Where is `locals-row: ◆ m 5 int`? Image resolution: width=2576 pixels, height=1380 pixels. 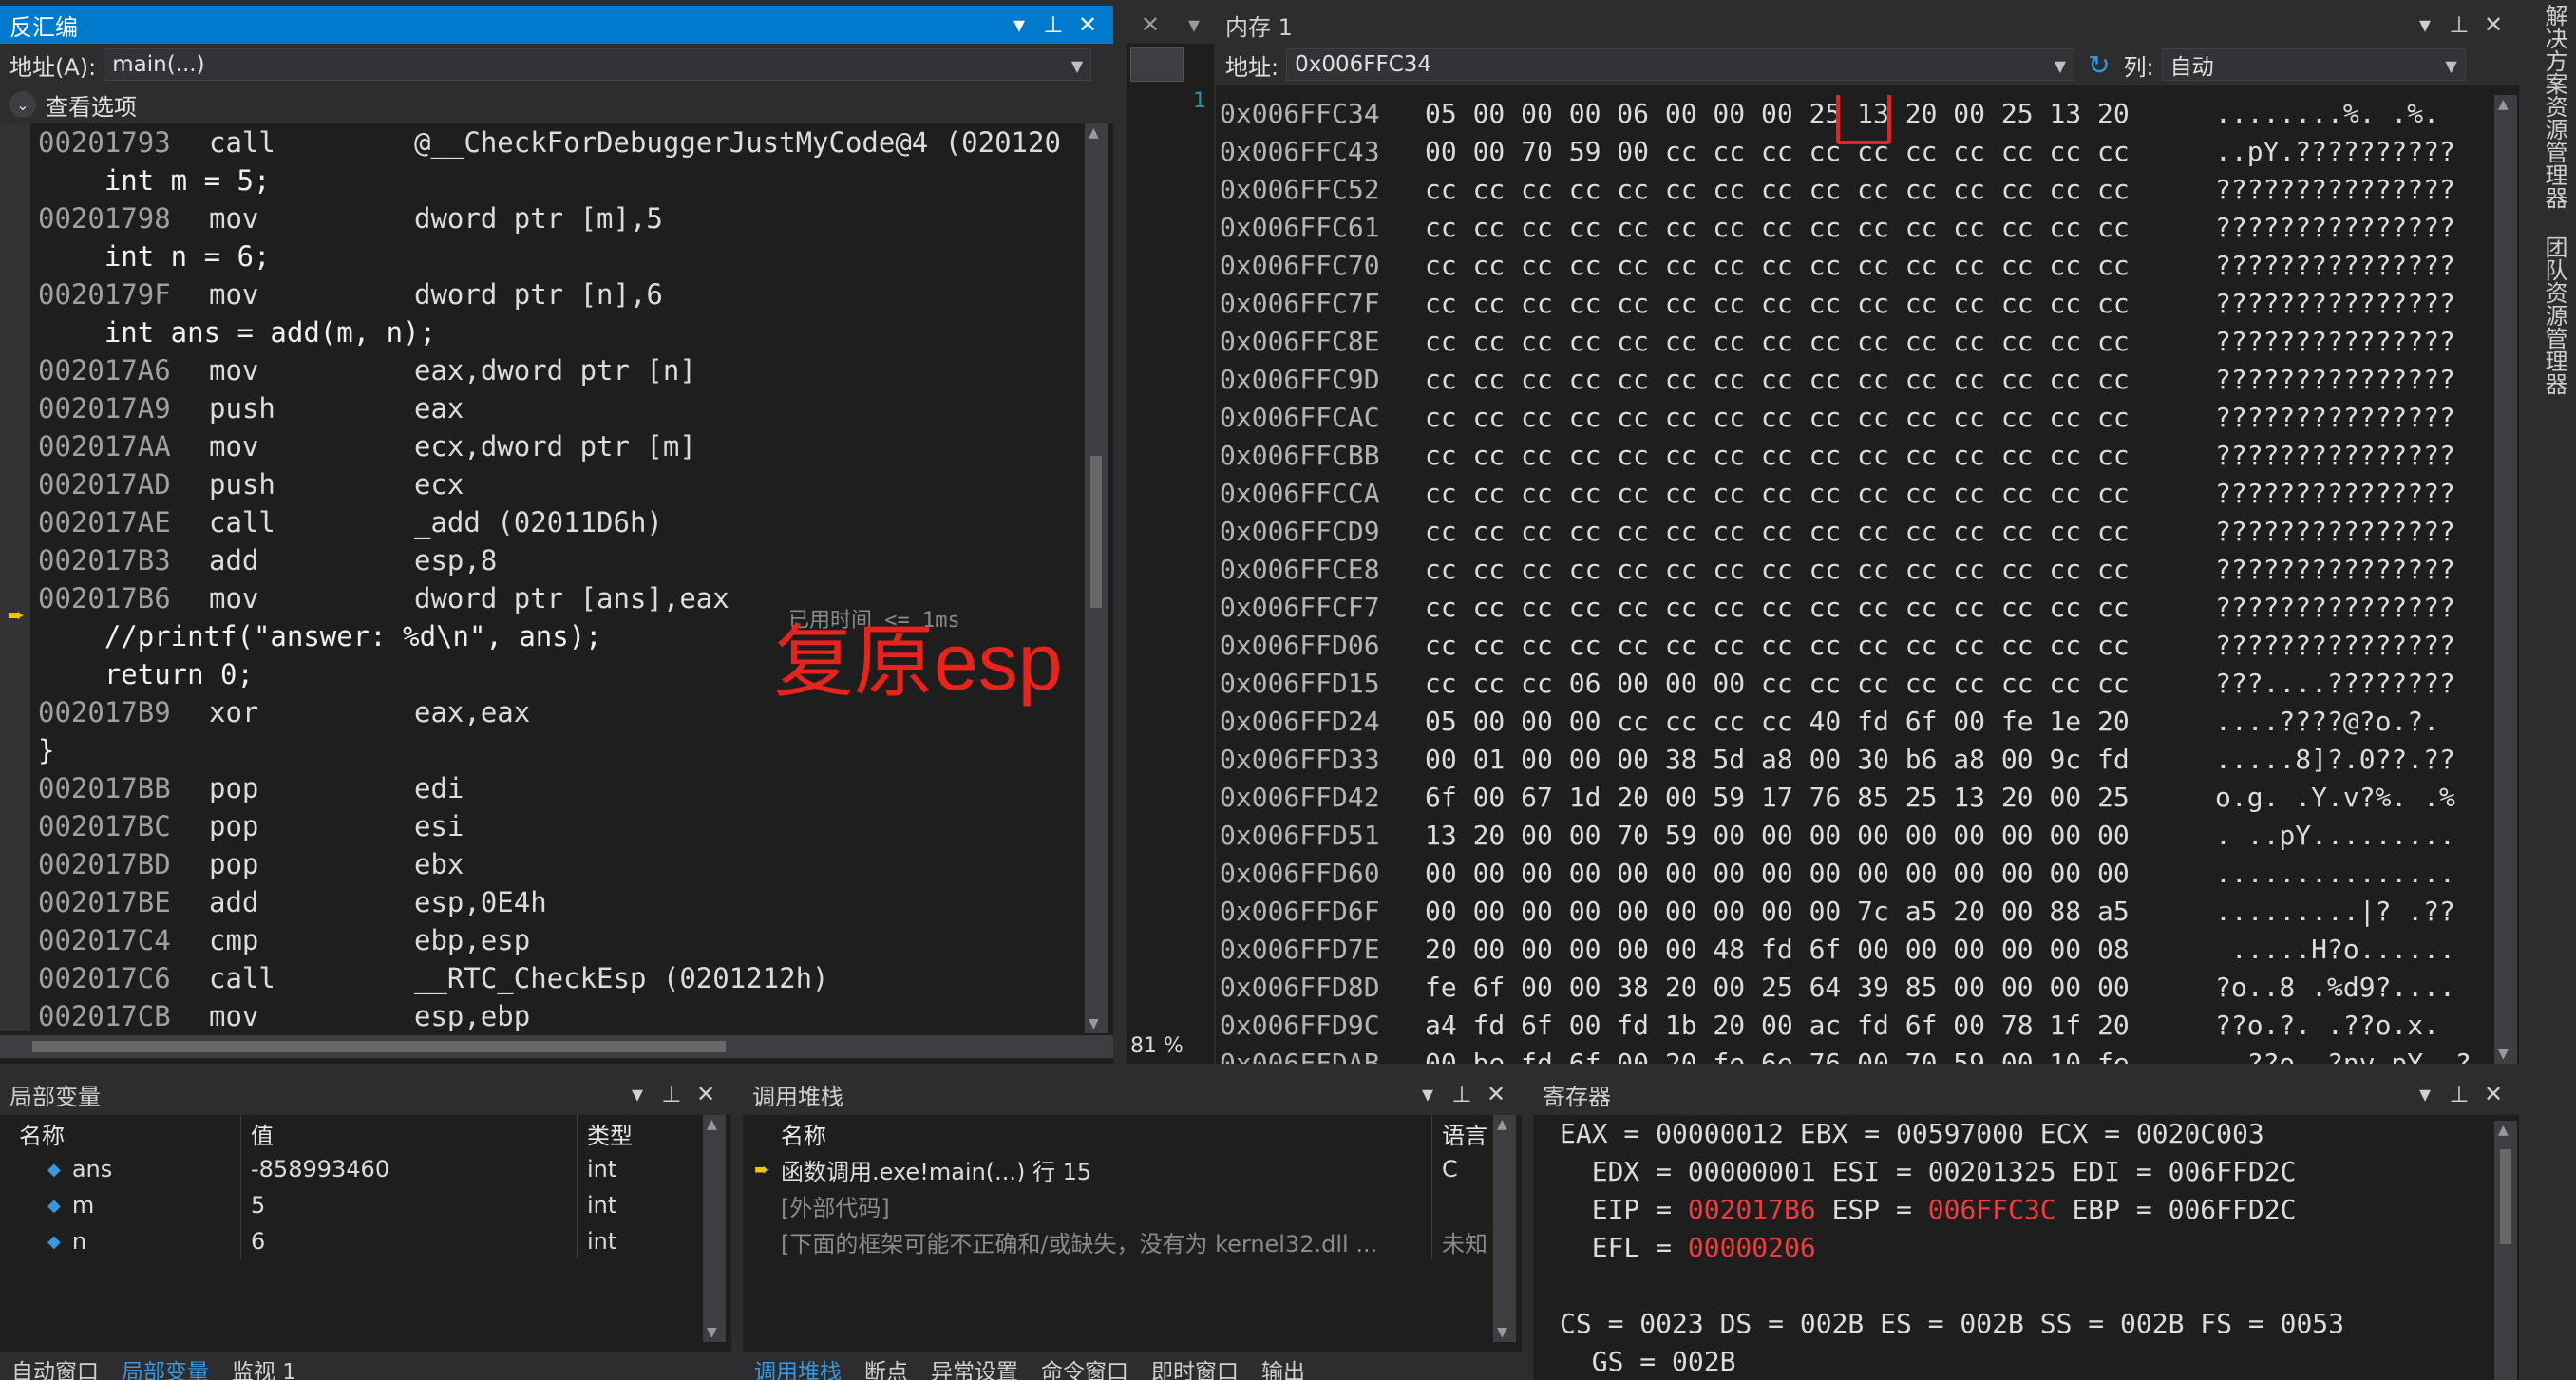
locals-row: ◆ m 5 int is located at coordinates (351, 1205).